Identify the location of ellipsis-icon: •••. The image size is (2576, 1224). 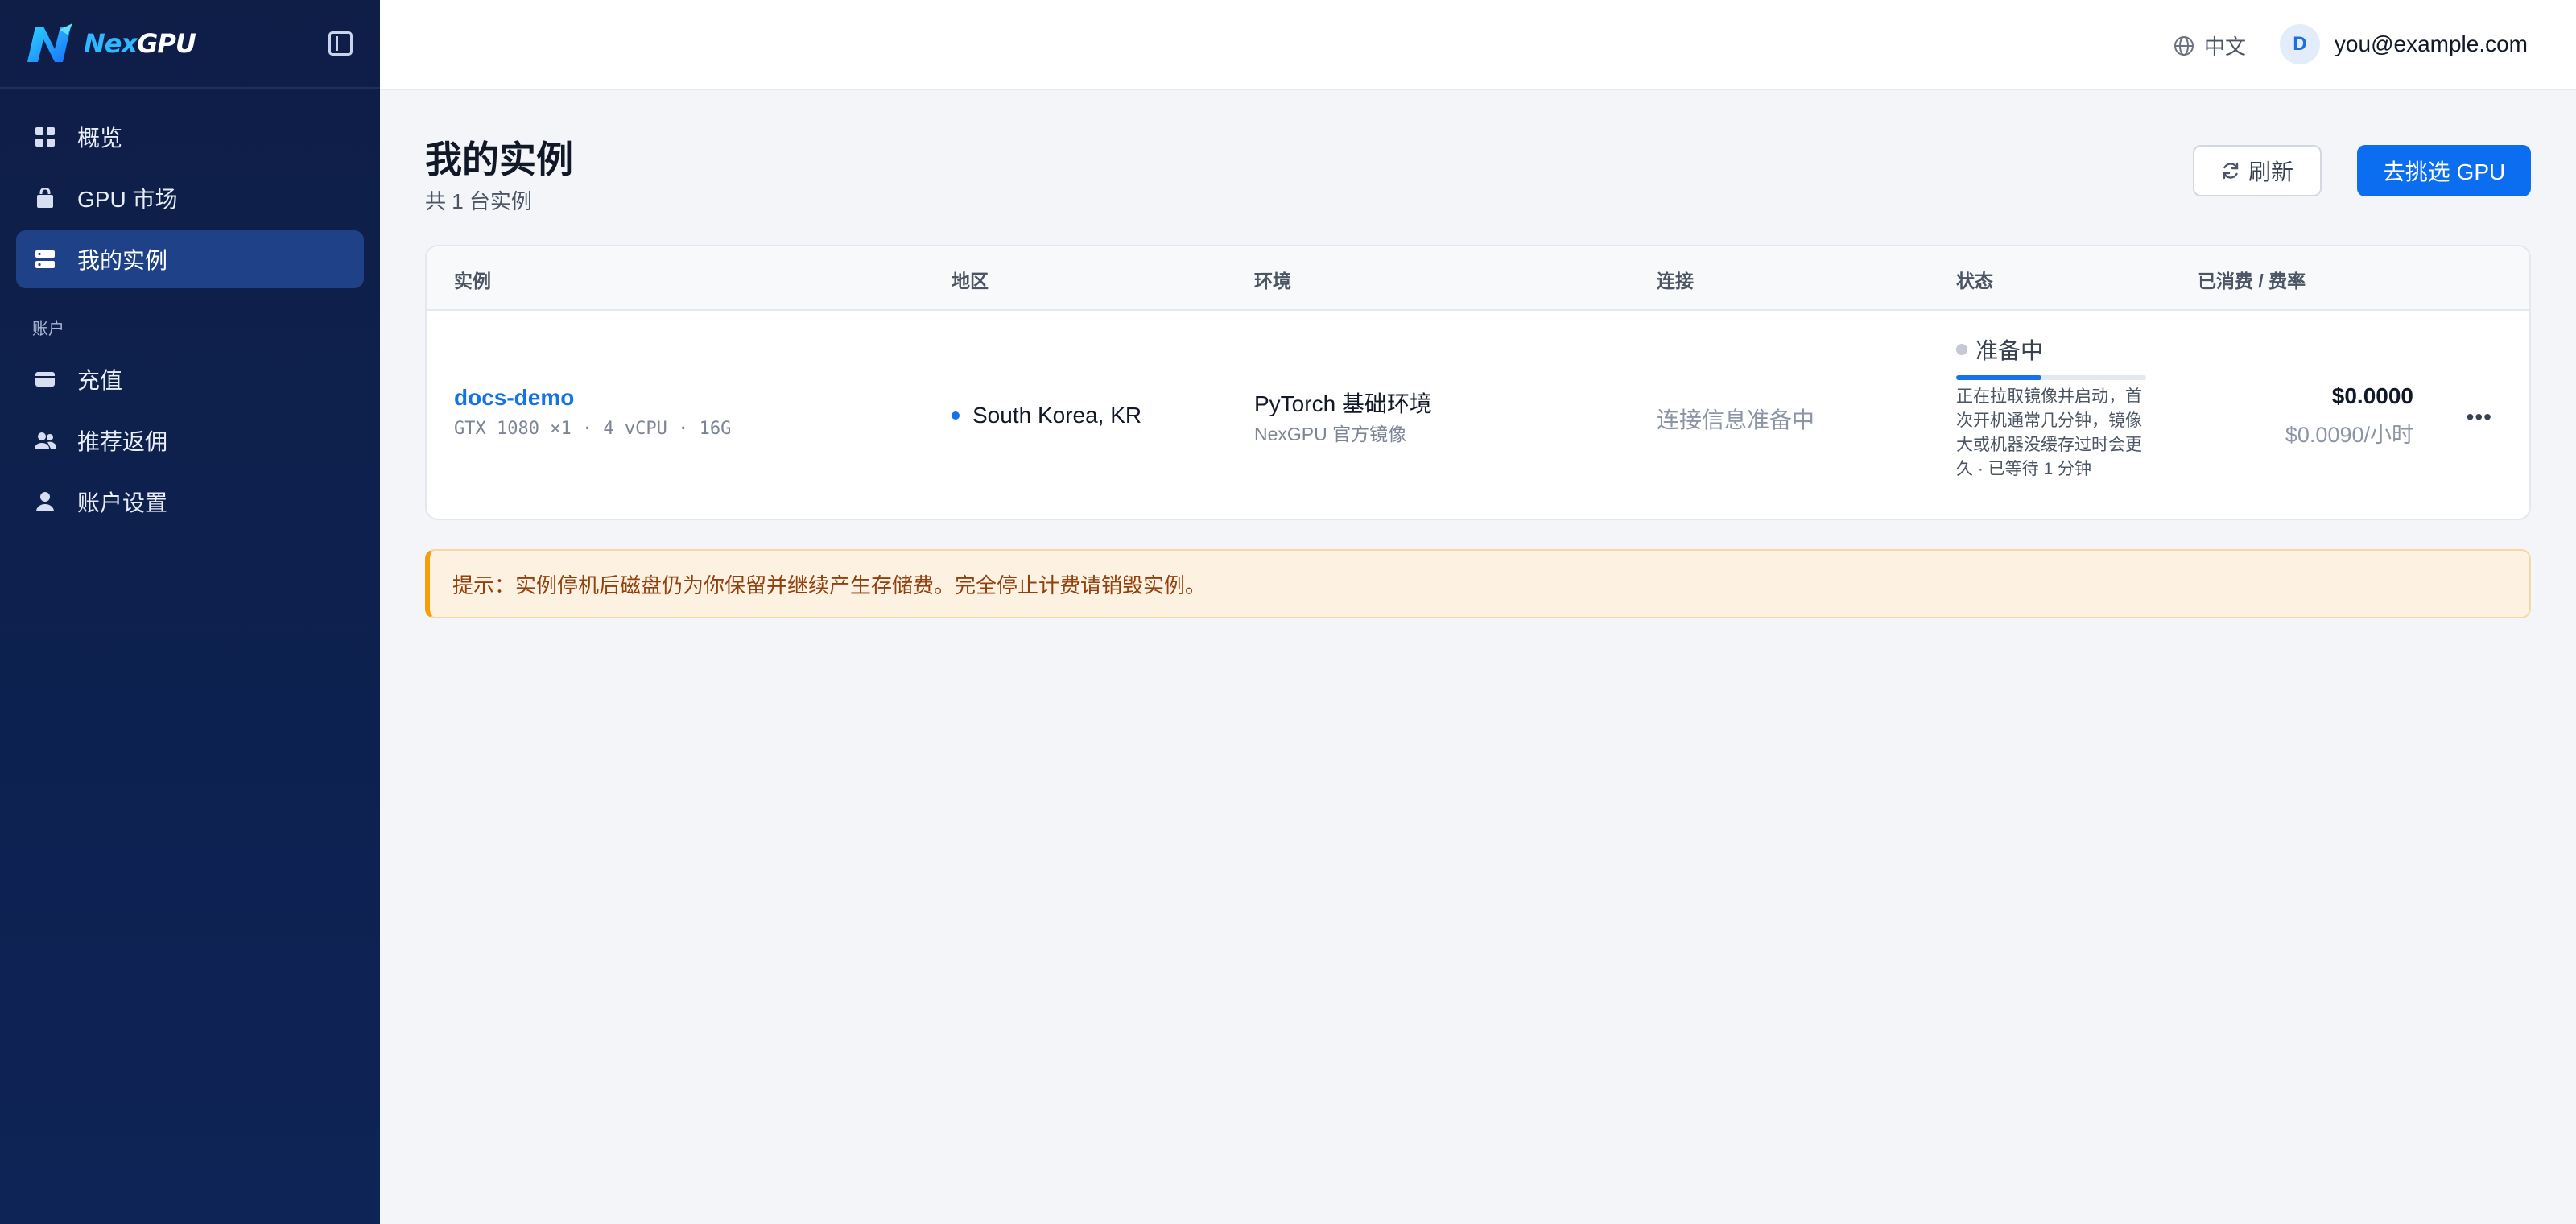
(2479, 417).